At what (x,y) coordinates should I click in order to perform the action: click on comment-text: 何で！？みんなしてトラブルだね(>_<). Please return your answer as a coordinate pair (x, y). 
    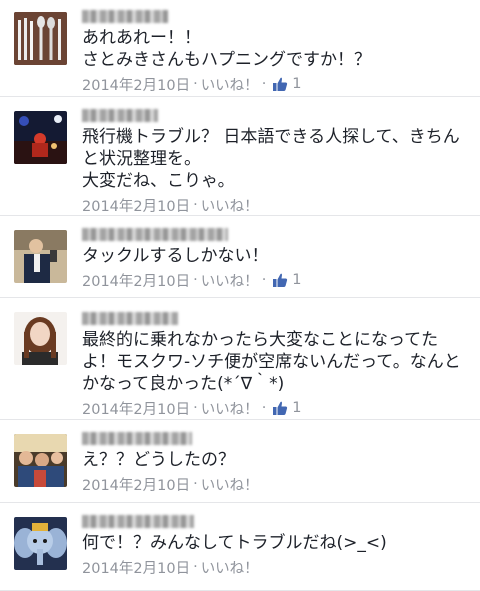
    Looking at the image, I should click on (234, 543).